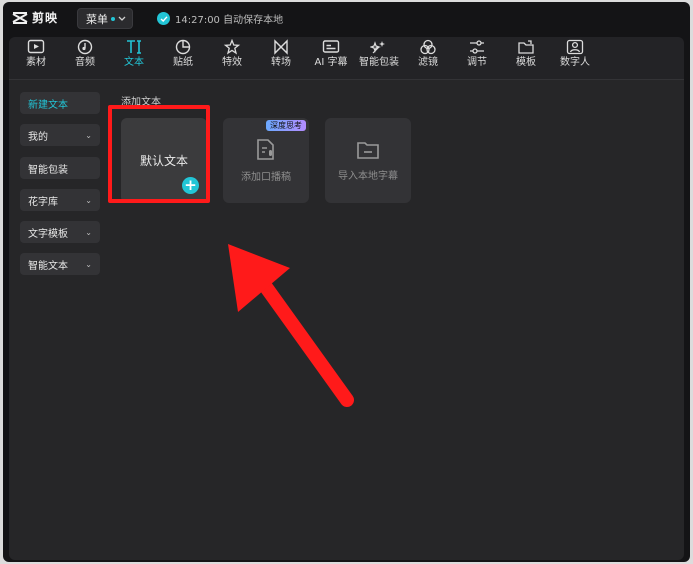  What do you see at coordinates (281, 47) in the screenshot?
I see `transition-icon` at bounding box center [281, 47].